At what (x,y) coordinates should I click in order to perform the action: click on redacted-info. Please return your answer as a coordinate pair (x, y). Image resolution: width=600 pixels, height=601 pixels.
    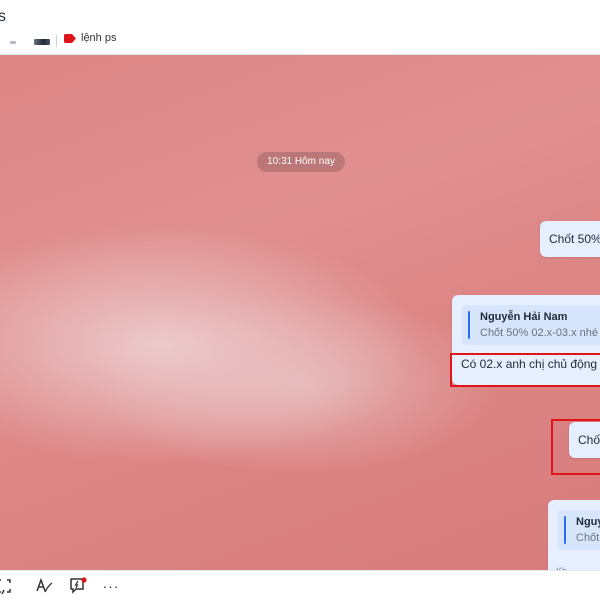
    Looking at the image, I should click on (42, 42).